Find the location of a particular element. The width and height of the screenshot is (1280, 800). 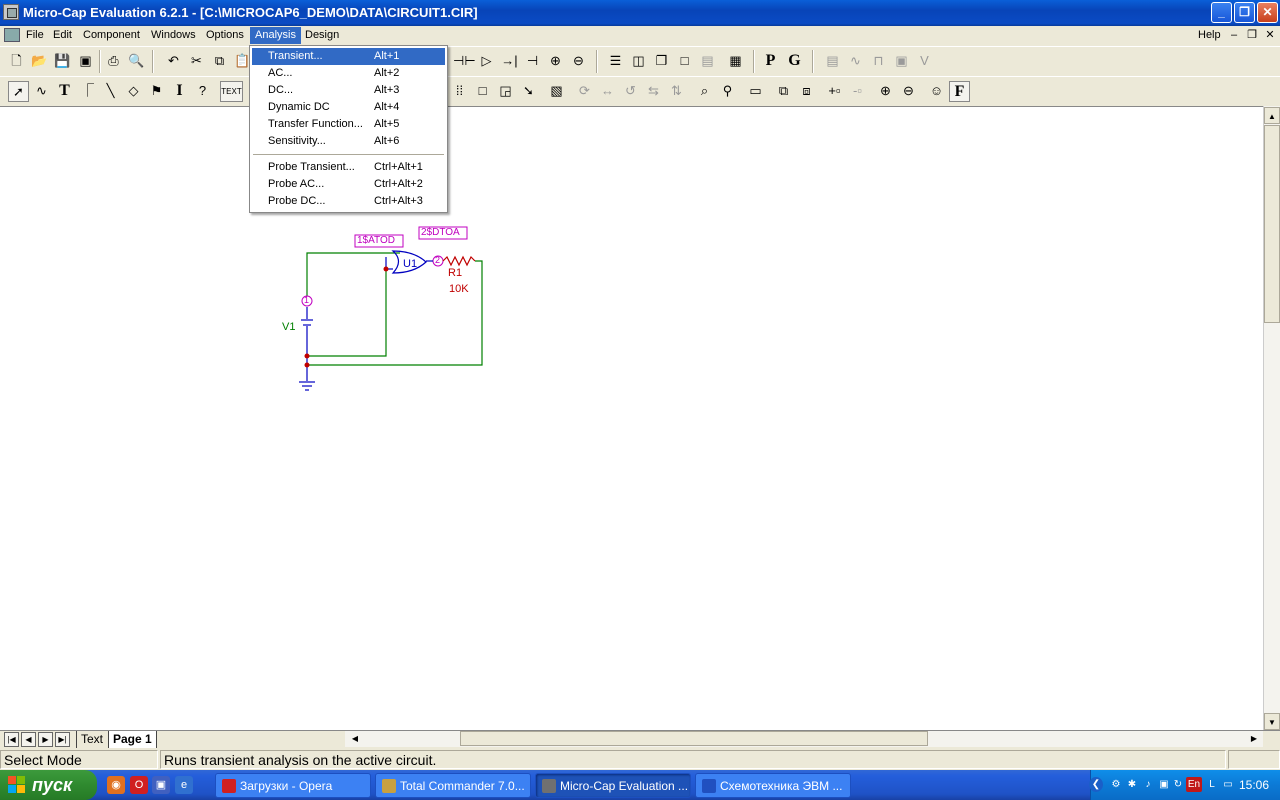

horizontal-scrollbar: ◀ ▶ is located at coordinates (804, 739).